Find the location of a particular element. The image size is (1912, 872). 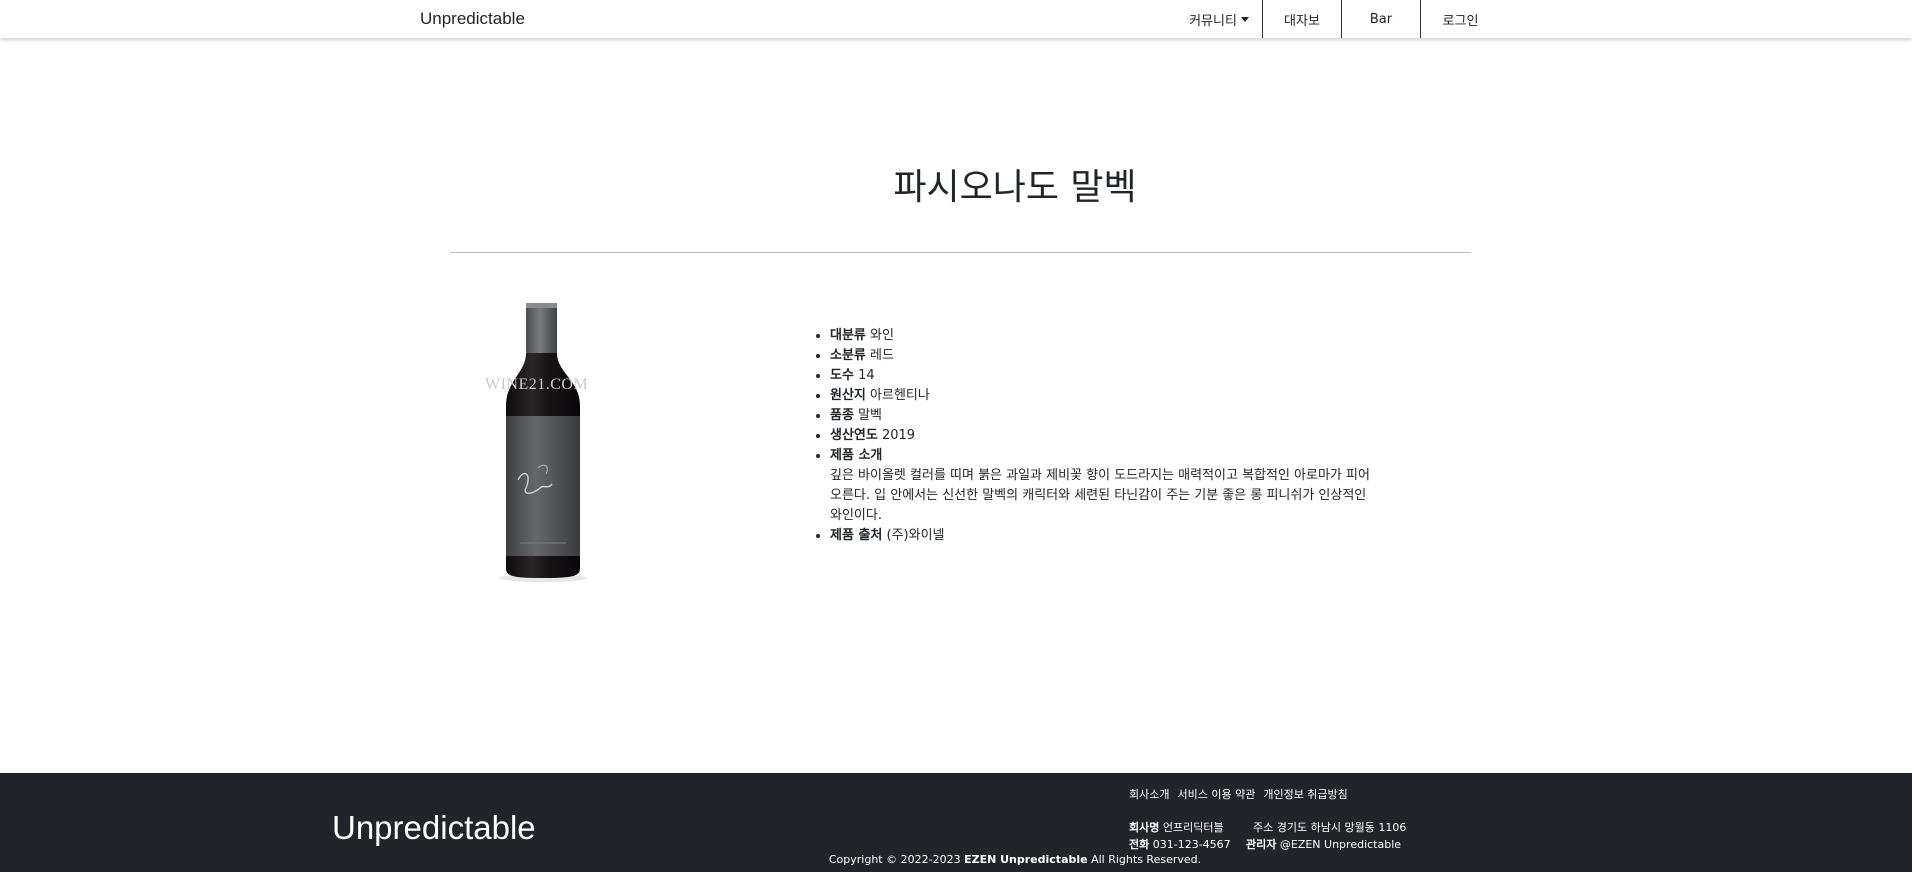

spec-label: 원산지 is located at coordinates (848, 395).